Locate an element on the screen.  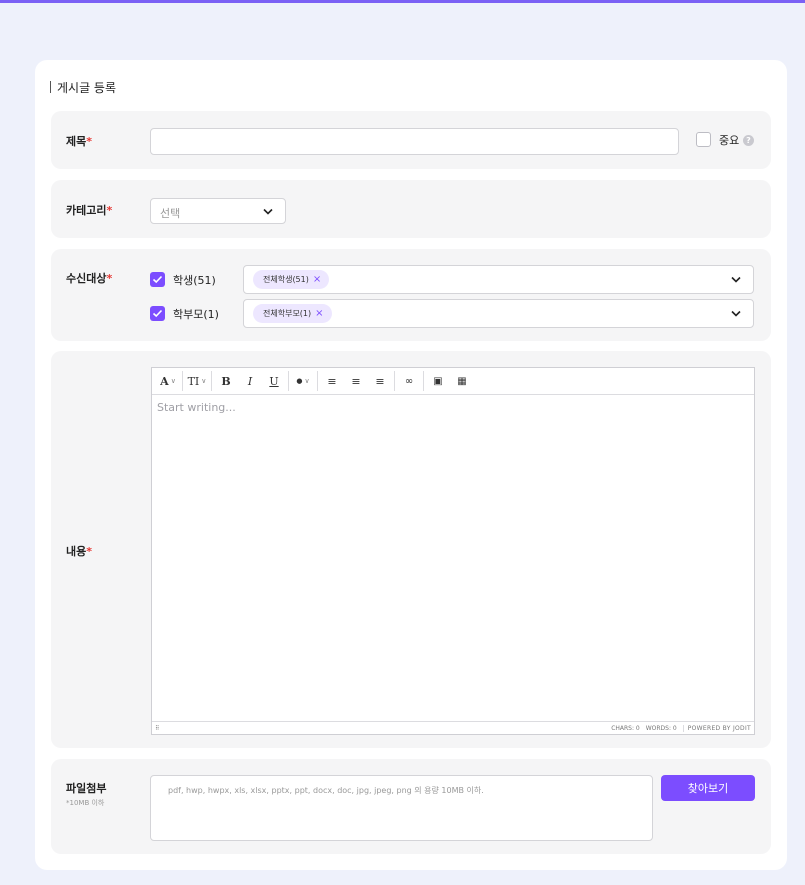
students-checkbox is located at coordinates (157, 279).